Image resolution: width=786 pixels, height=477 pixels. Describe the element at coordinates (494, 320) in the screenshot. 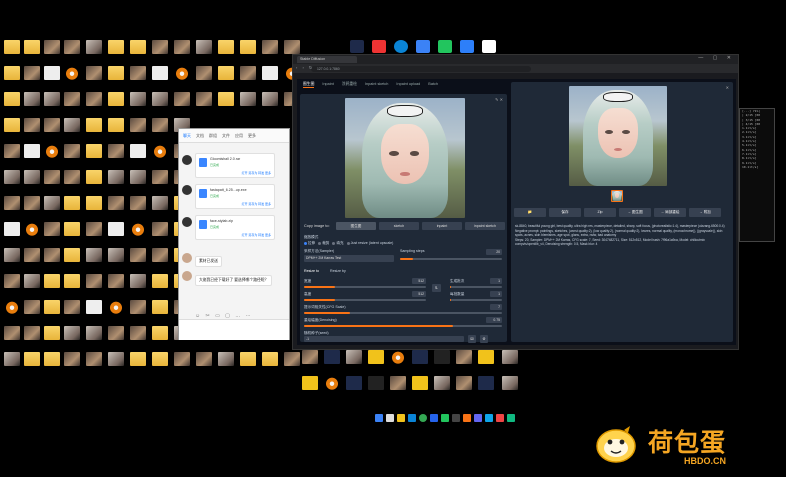

I see `denoise-input: 0.75` at that location.